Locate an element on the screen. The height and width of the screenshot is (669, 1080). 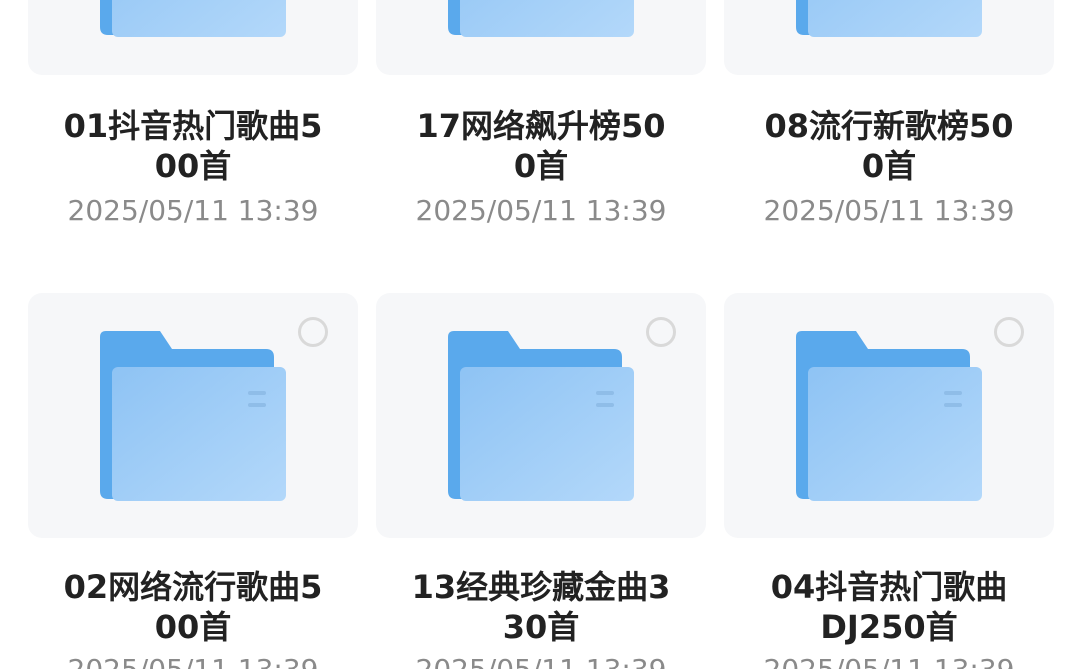
folder-name-line: 17网络飙升榜50 is located at coordinates (541, 126).